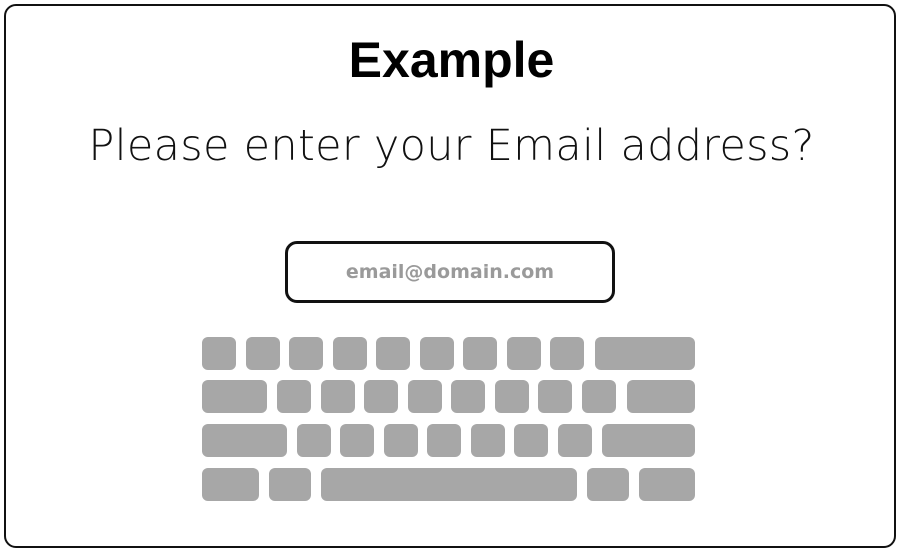 The width and height of the screenshot is (903, 555). I want to click on keyboard-tab-key, so click(234, 396).